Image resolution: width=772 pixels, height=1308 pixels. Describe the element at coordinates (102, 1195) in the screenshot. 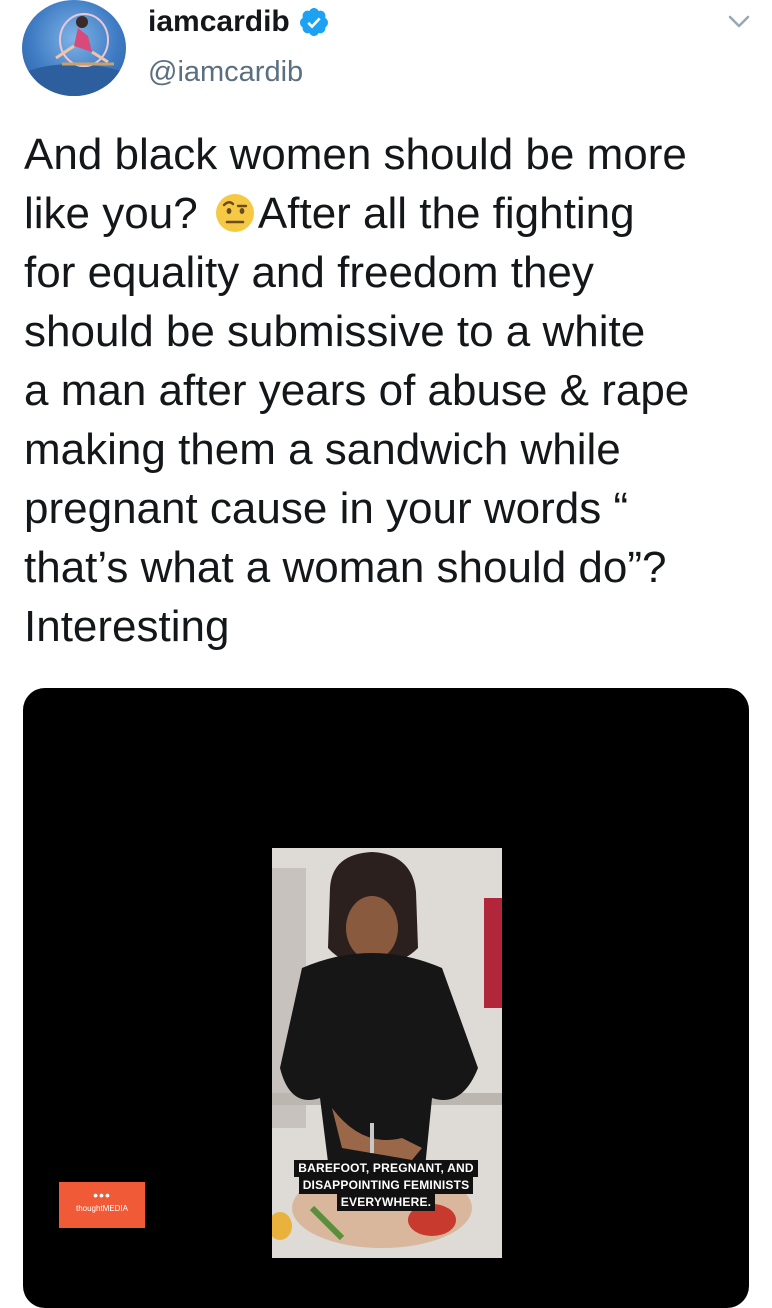

I see `watermark-dots: •••` at that location.